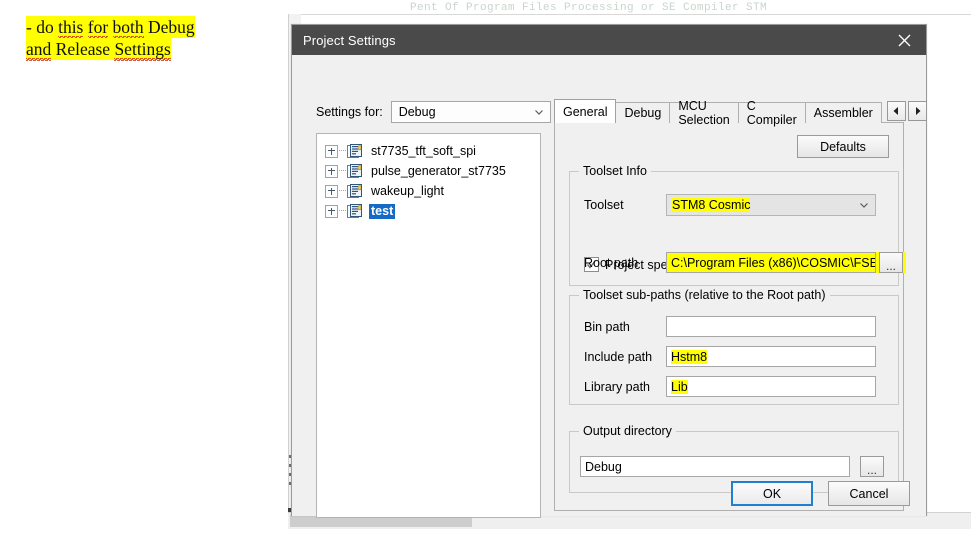 This screenshot has width=971, height=535. I want to click on bin-path-label: Bin path, so click(607, 326).